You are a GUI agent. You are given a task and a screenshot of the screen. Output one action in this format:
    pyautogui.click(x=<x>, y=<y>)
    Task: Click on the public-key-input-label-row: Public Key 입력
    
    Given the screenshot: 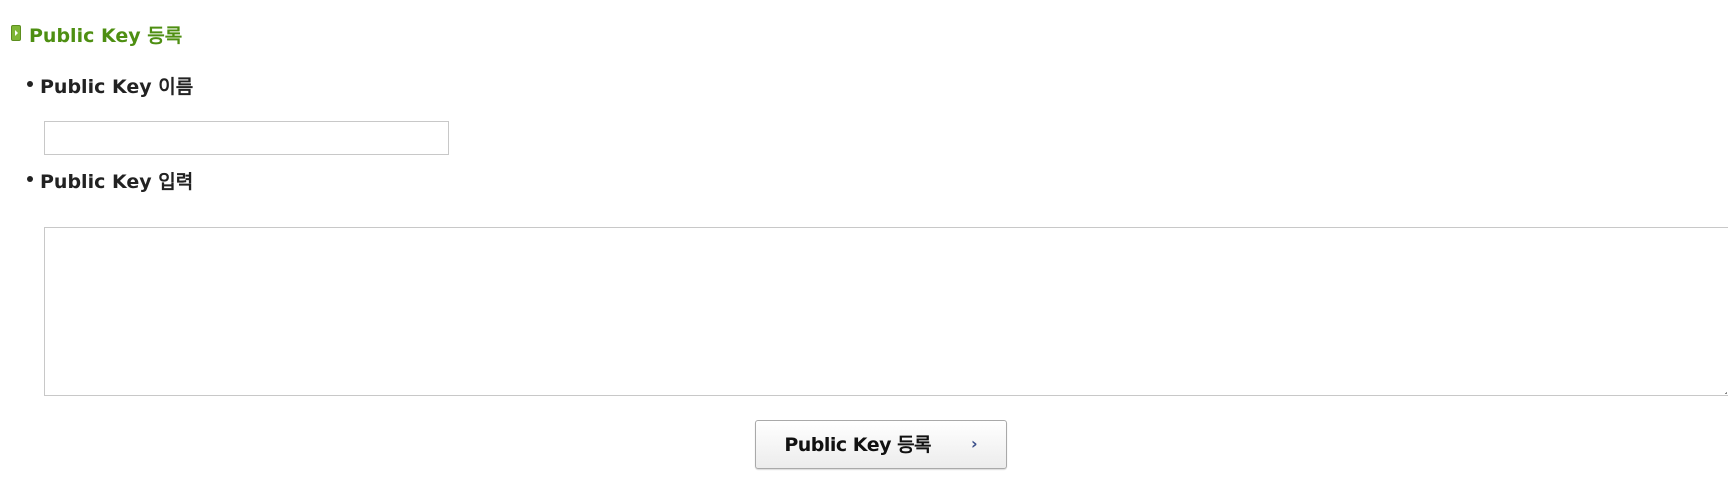 What is the action you would take?
    pyautogui.click(x=110, y=182)
    